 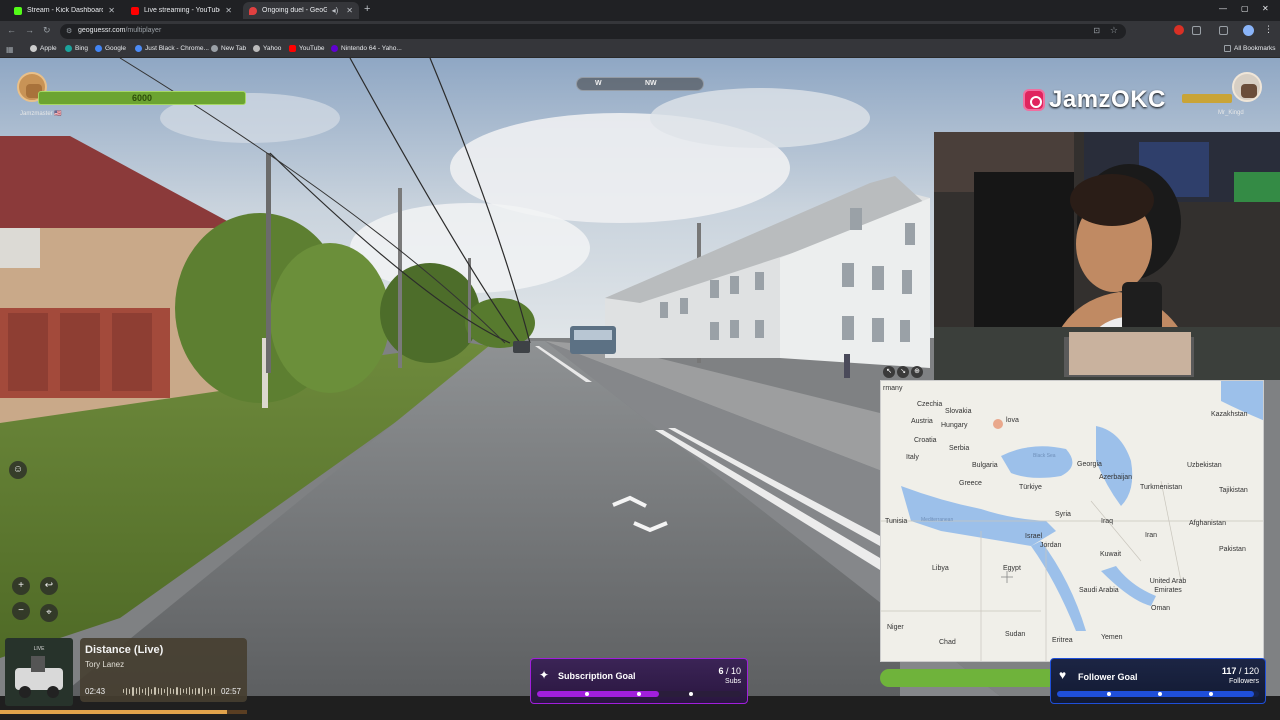 I want to click on bookmark-apple: Apple, so click(x=43, y=48).